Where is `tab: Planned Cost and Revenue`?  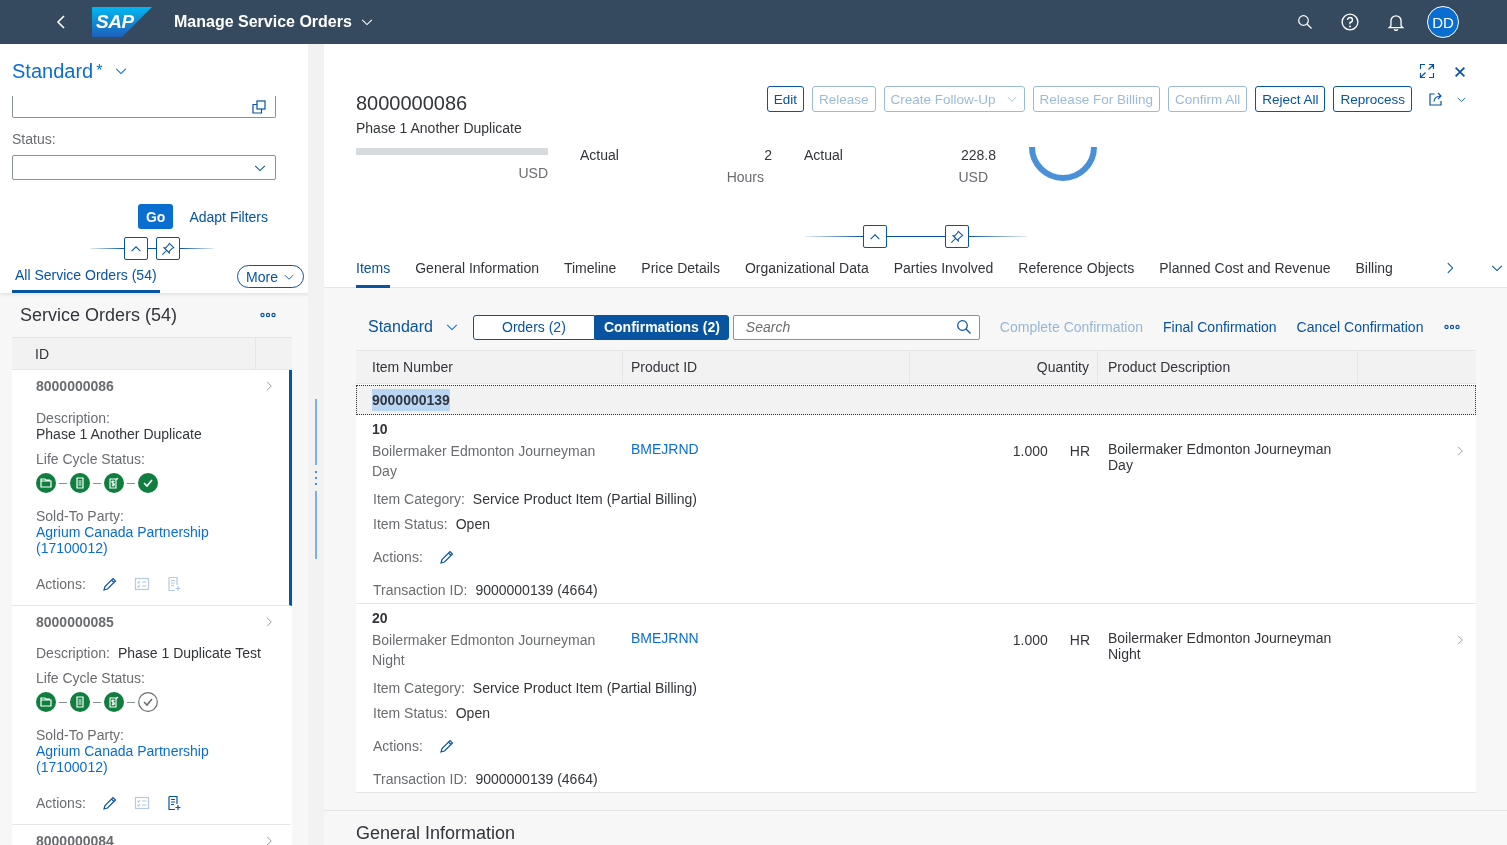
tab: Planned Cost and Revenue is located at coordinates (1245, 267).